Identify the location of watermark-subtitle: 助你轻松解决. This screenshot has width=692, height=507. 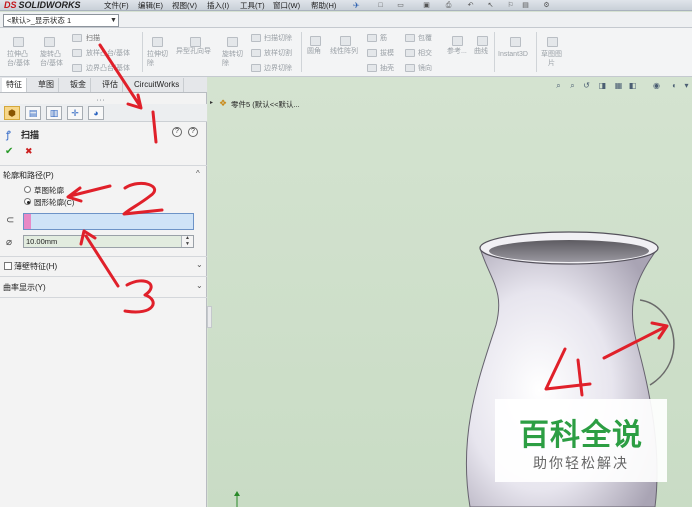
(581, 464).